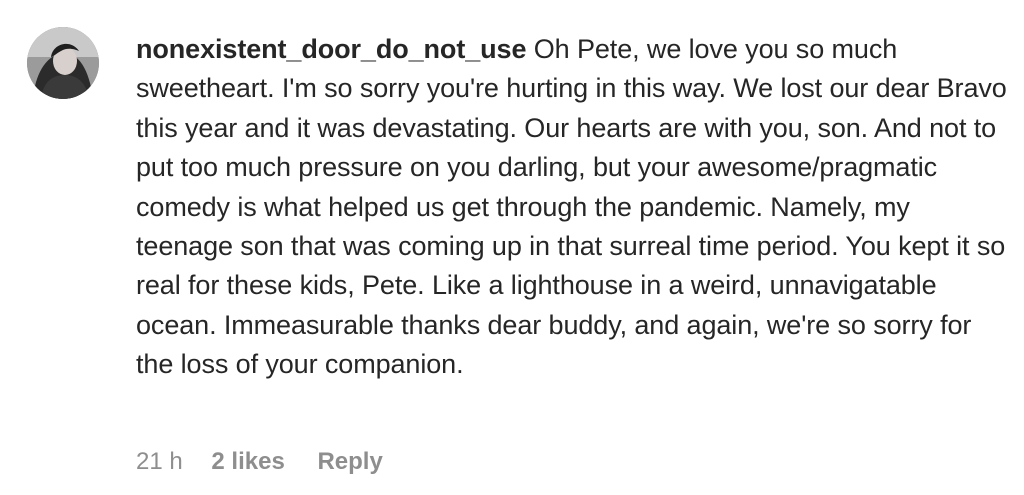  I want to click on avatar, so click(63, 63).